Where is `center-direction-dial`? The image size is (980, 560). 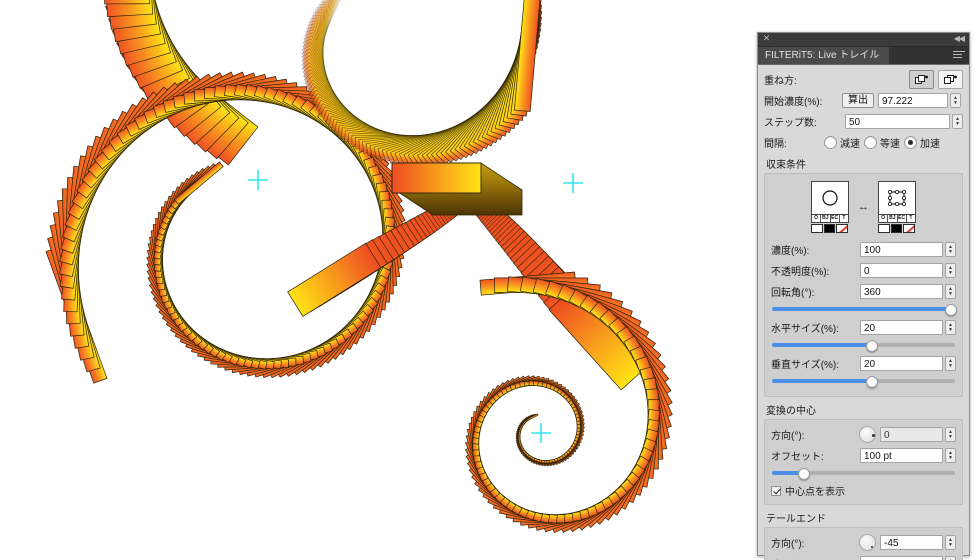 center-direction-dial is located at coordinates (867, 434).